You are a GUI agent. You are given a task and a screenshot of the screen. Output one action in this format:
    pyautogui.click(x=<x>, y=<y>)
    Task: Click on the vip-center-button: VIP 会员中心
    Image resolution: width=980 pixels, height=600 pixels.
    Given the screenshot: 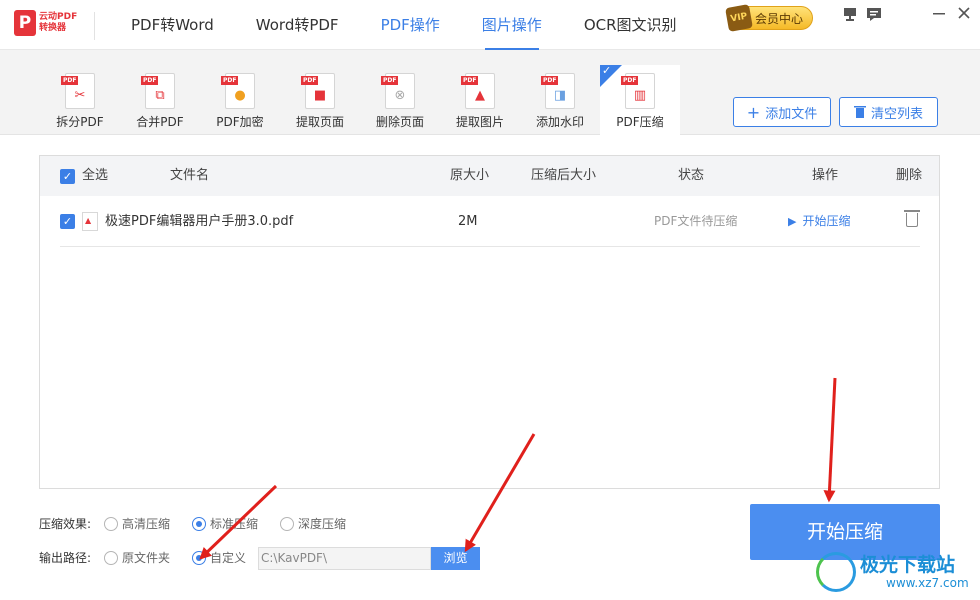 What is the action you would take?
    pyautogui.click(x=769, y=18)
    